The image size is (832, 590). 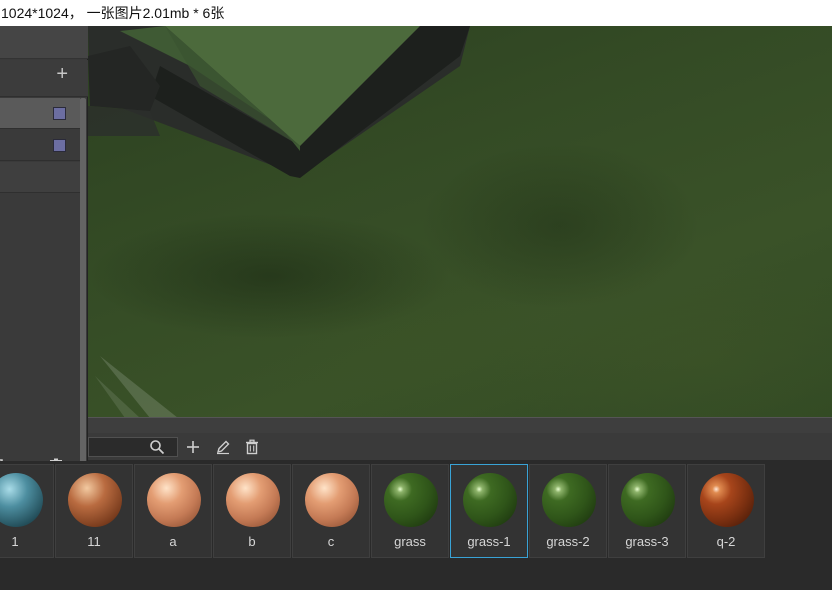 I want to click on viewport-divider, so click(x=416, y=425).